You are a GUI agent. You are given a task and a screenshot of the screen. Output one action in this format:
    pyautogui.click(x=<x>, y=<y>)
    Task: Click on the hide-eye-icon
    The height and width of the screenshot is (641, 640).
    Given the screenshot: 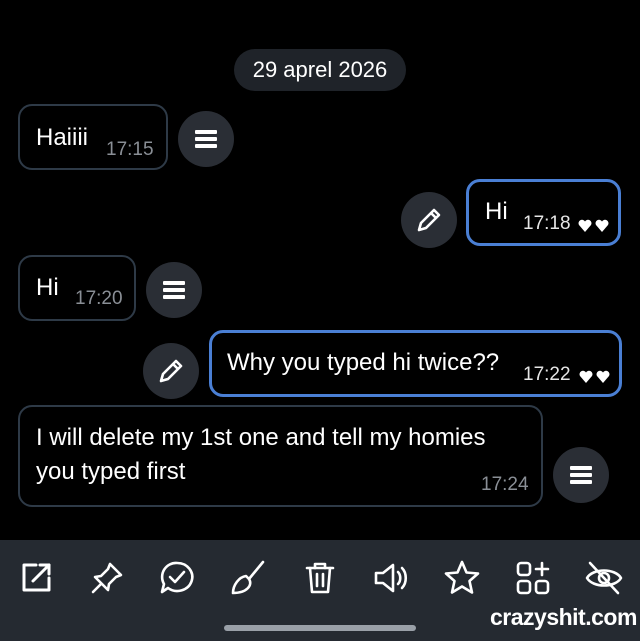 What is the action you would take?
    pyautogui.click(x=604, y=578)
    